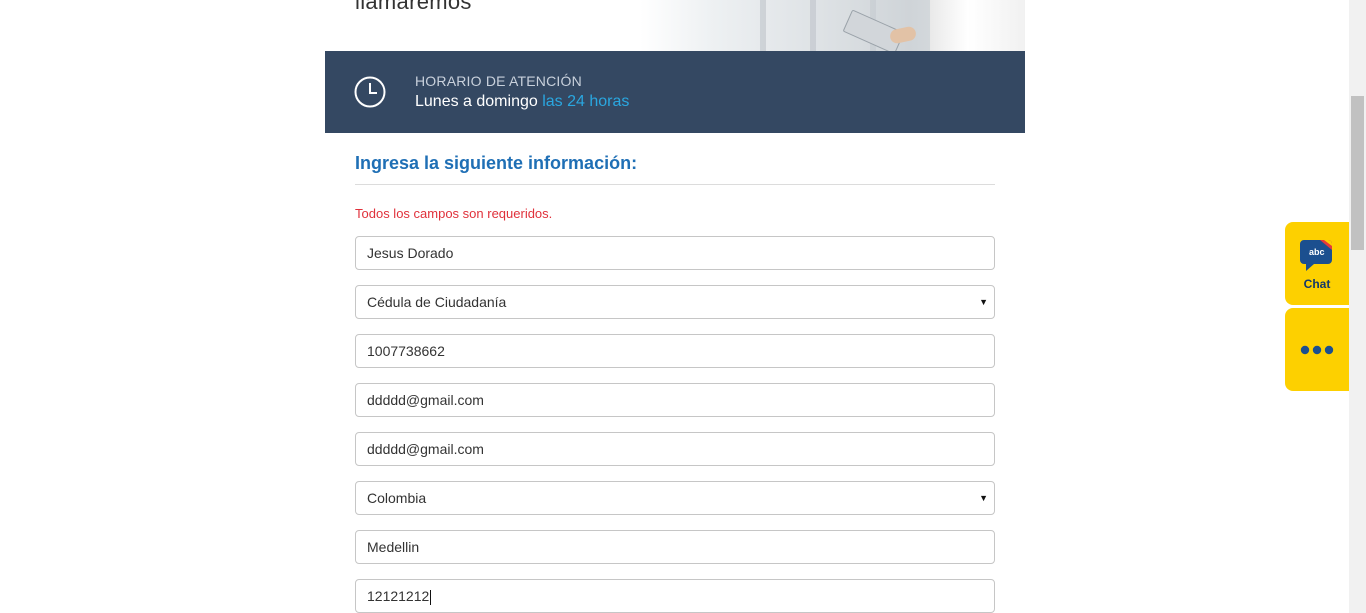  Describe the element at coordinates (675, 498) in the screenshot. I see `country-select: Colombia ▼` at that location.